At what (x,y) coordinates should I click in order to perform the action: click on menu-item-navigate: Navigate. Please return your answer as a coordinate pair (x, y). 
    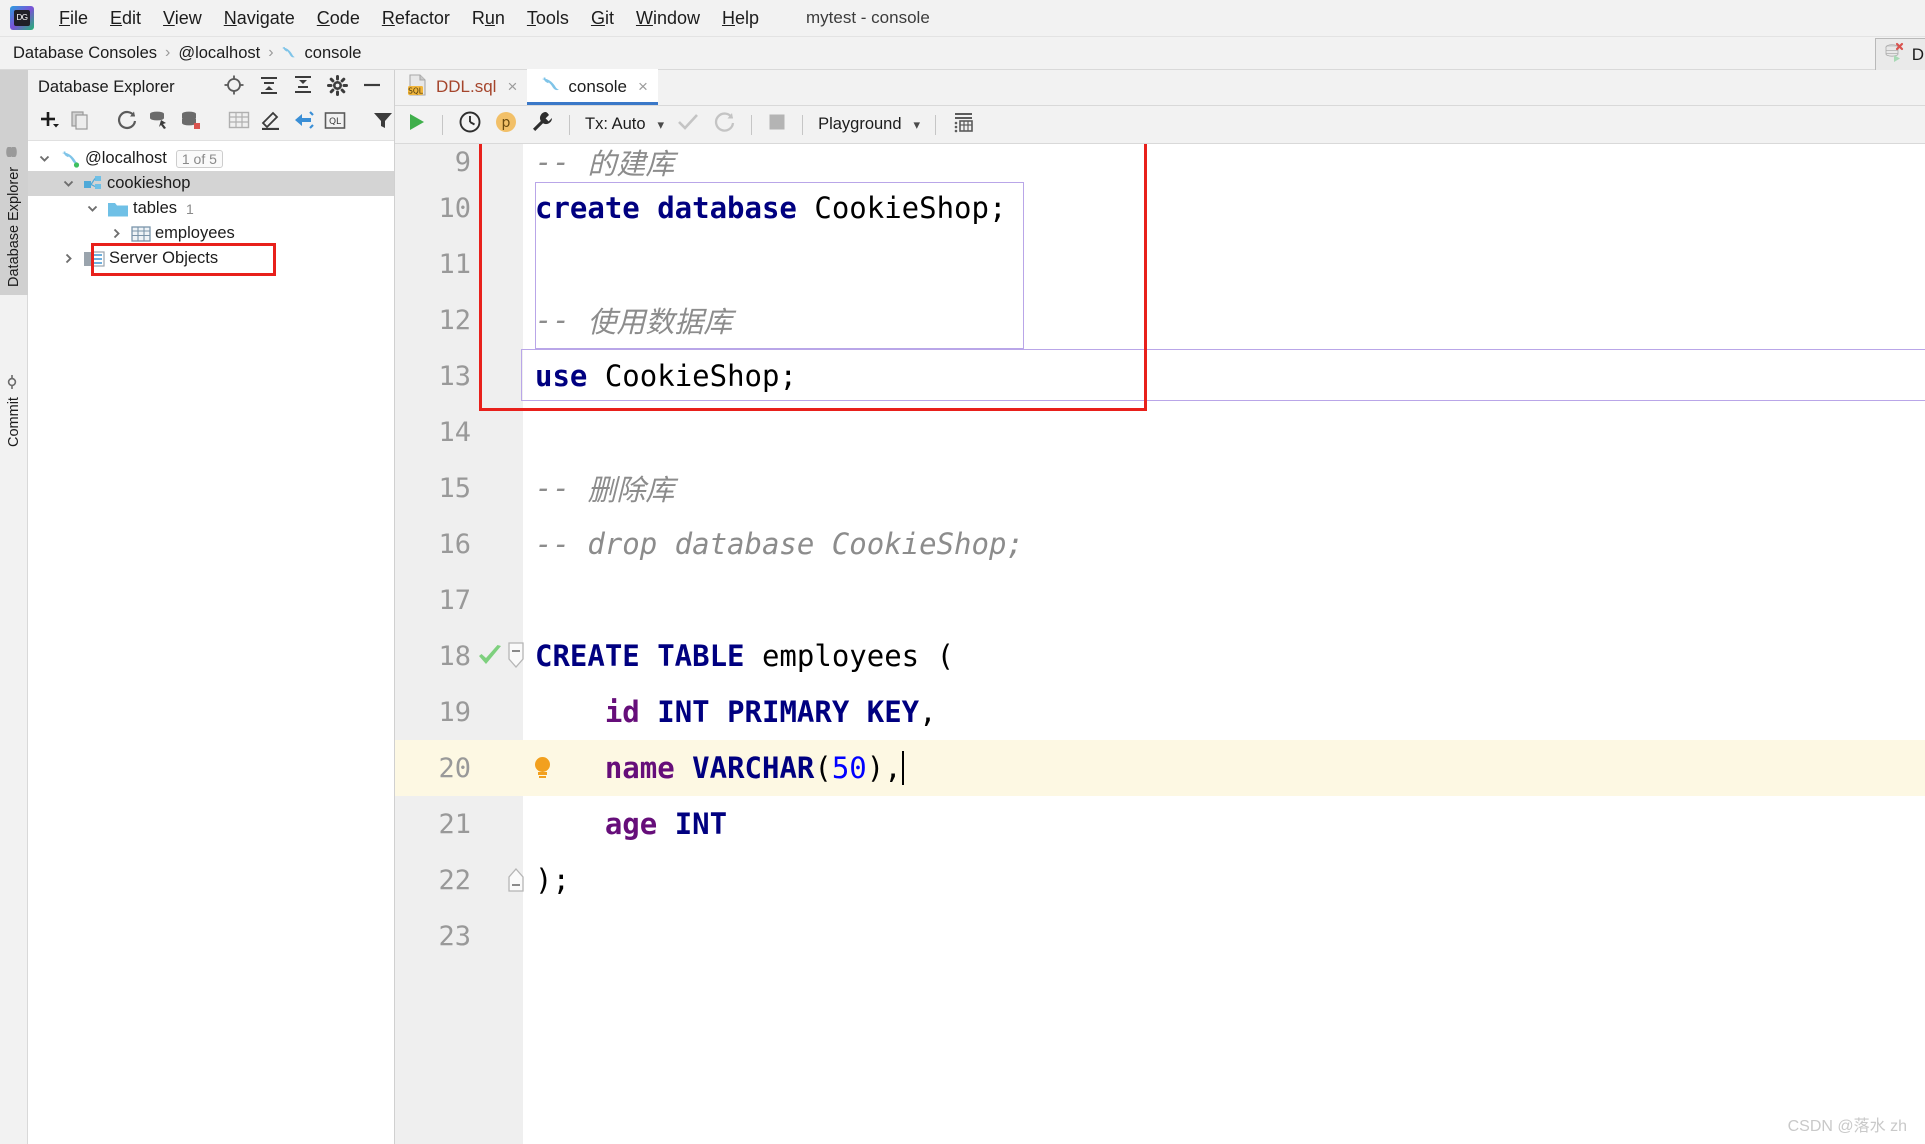
    Looking at the image, I should click on (259, 18).